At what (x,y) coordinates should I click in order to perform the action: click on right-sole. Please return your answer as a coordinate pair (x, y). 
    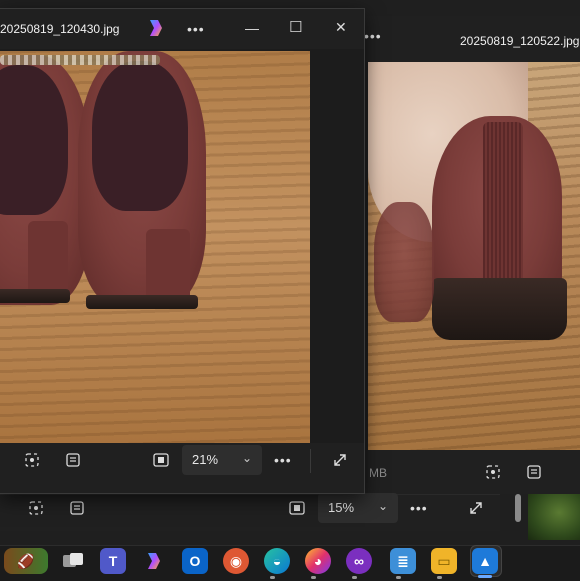
    Looking at the image, I should click on (142, 302).